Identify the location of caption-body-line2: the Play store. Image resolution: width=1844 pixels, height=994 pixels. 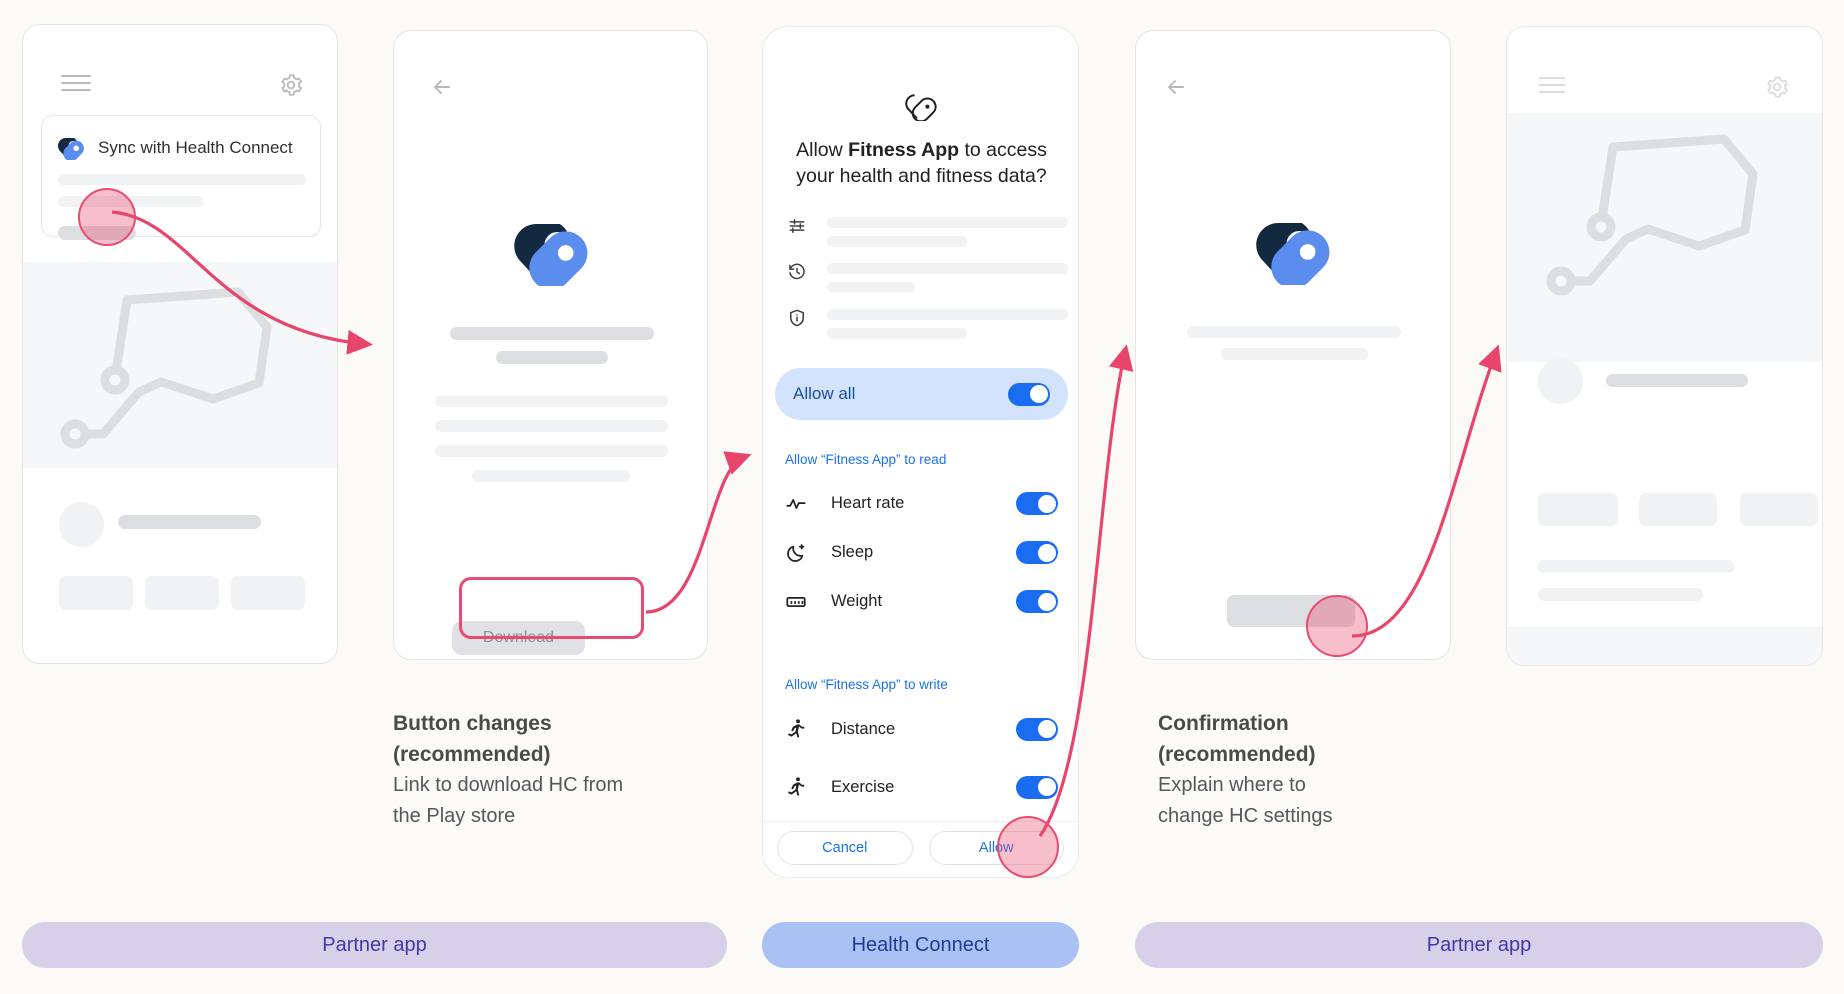
(454, 816).